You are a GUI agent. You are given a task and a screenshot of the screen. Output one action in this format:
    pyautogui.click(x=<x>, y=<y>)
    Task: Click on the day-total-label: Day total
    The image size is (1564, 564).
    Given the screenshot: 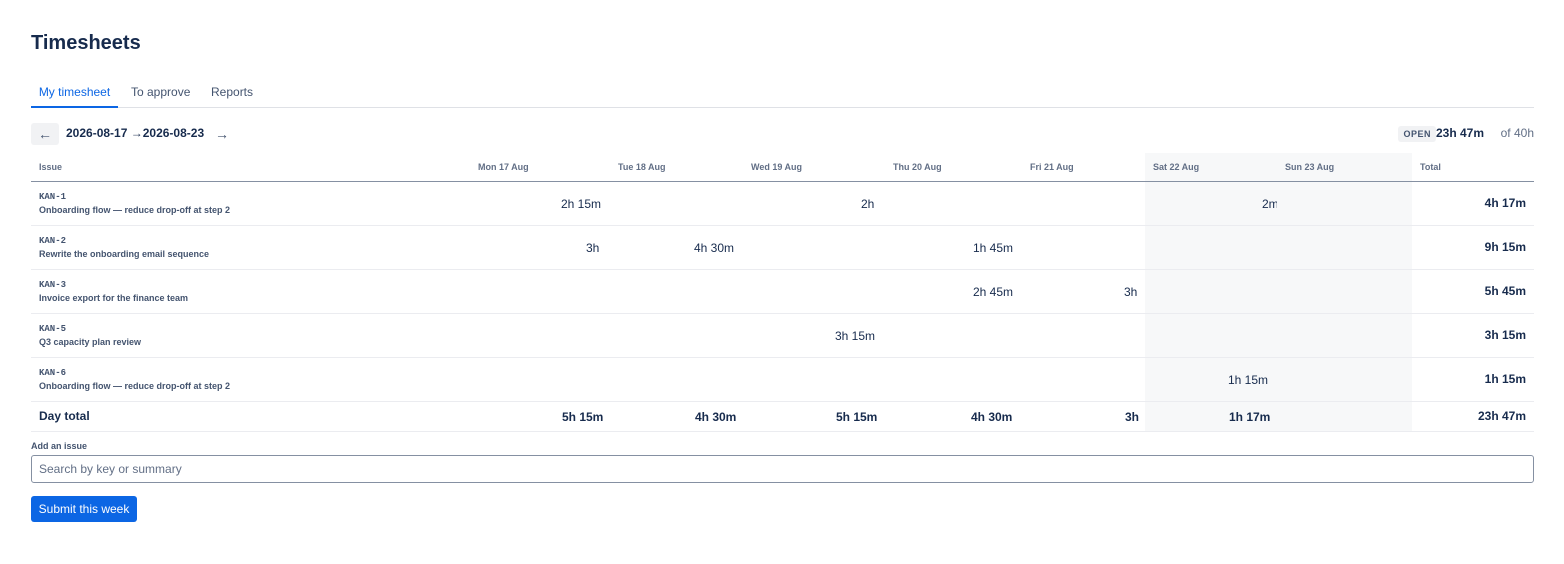 What is the action you would take?
    pyautogui.click(x=231, y=416)
    